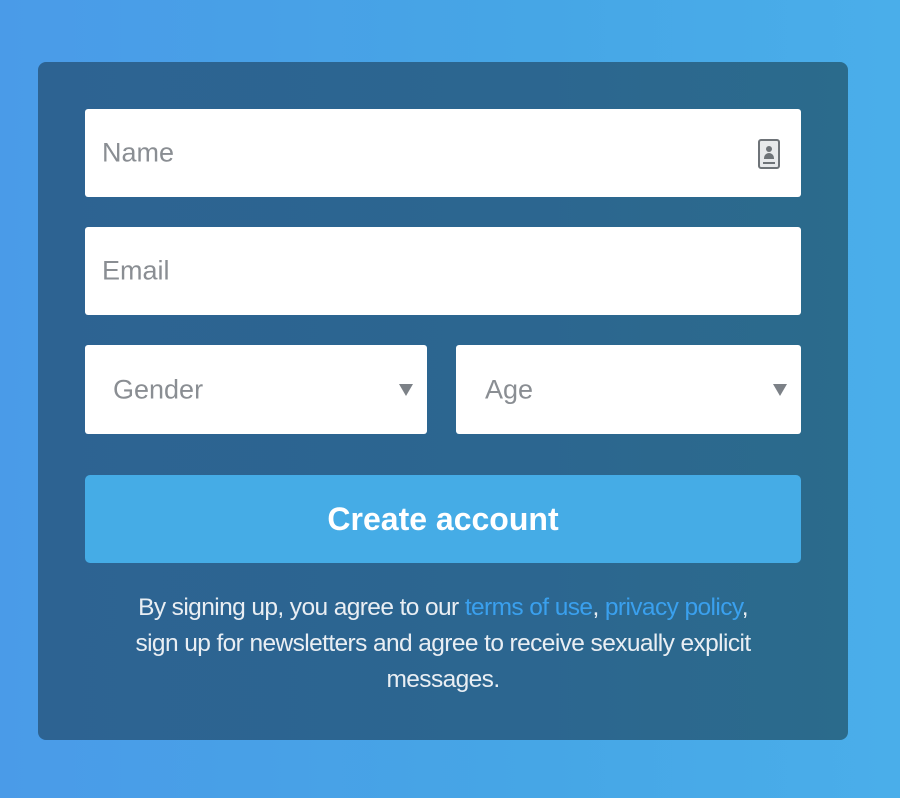  I want to click on legal-text-intro: By signing up, you agree to our, so click(301, 607).